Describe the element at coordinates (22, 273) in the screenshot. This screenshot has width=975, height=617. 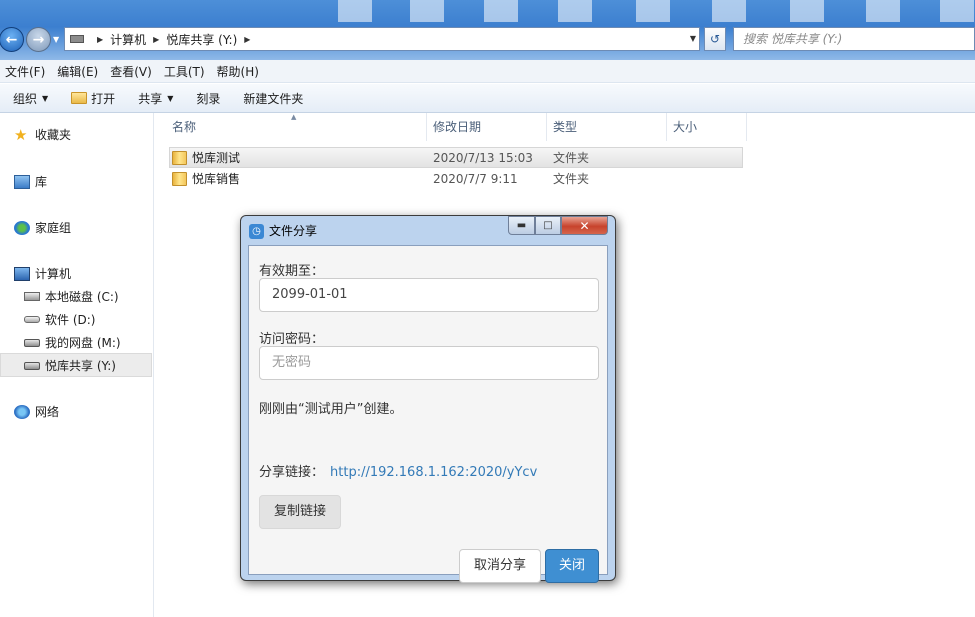
I see `computer-icon` at that location.